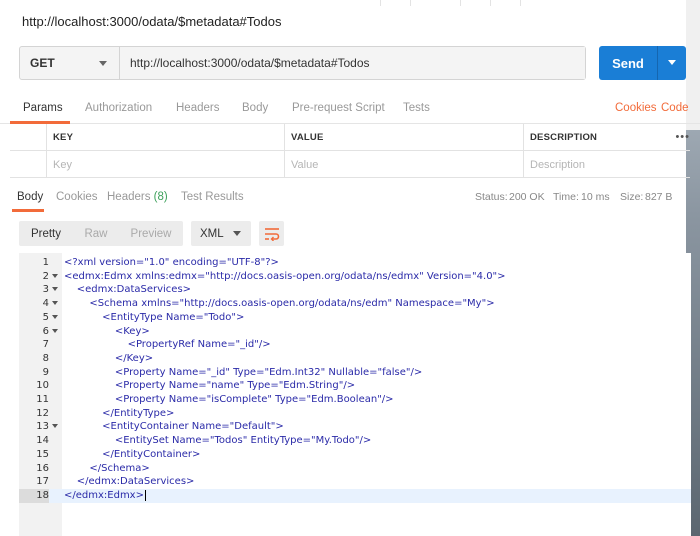 The image size is (700, 536). I want to click on code-text: </edmx:Edmx>, so click(104, 495).